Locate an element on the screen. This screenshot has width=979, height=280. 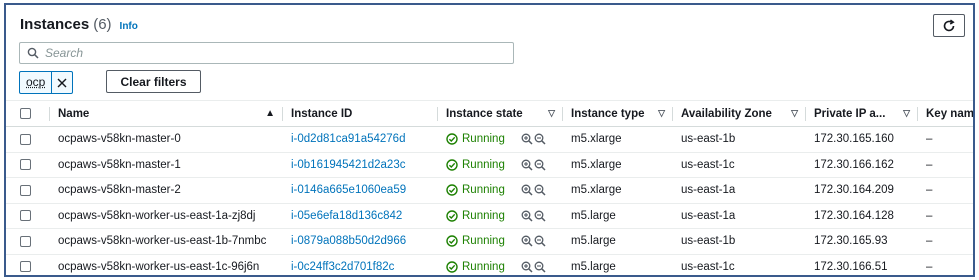
column-label: Key name is located at coordinates (950, 113).